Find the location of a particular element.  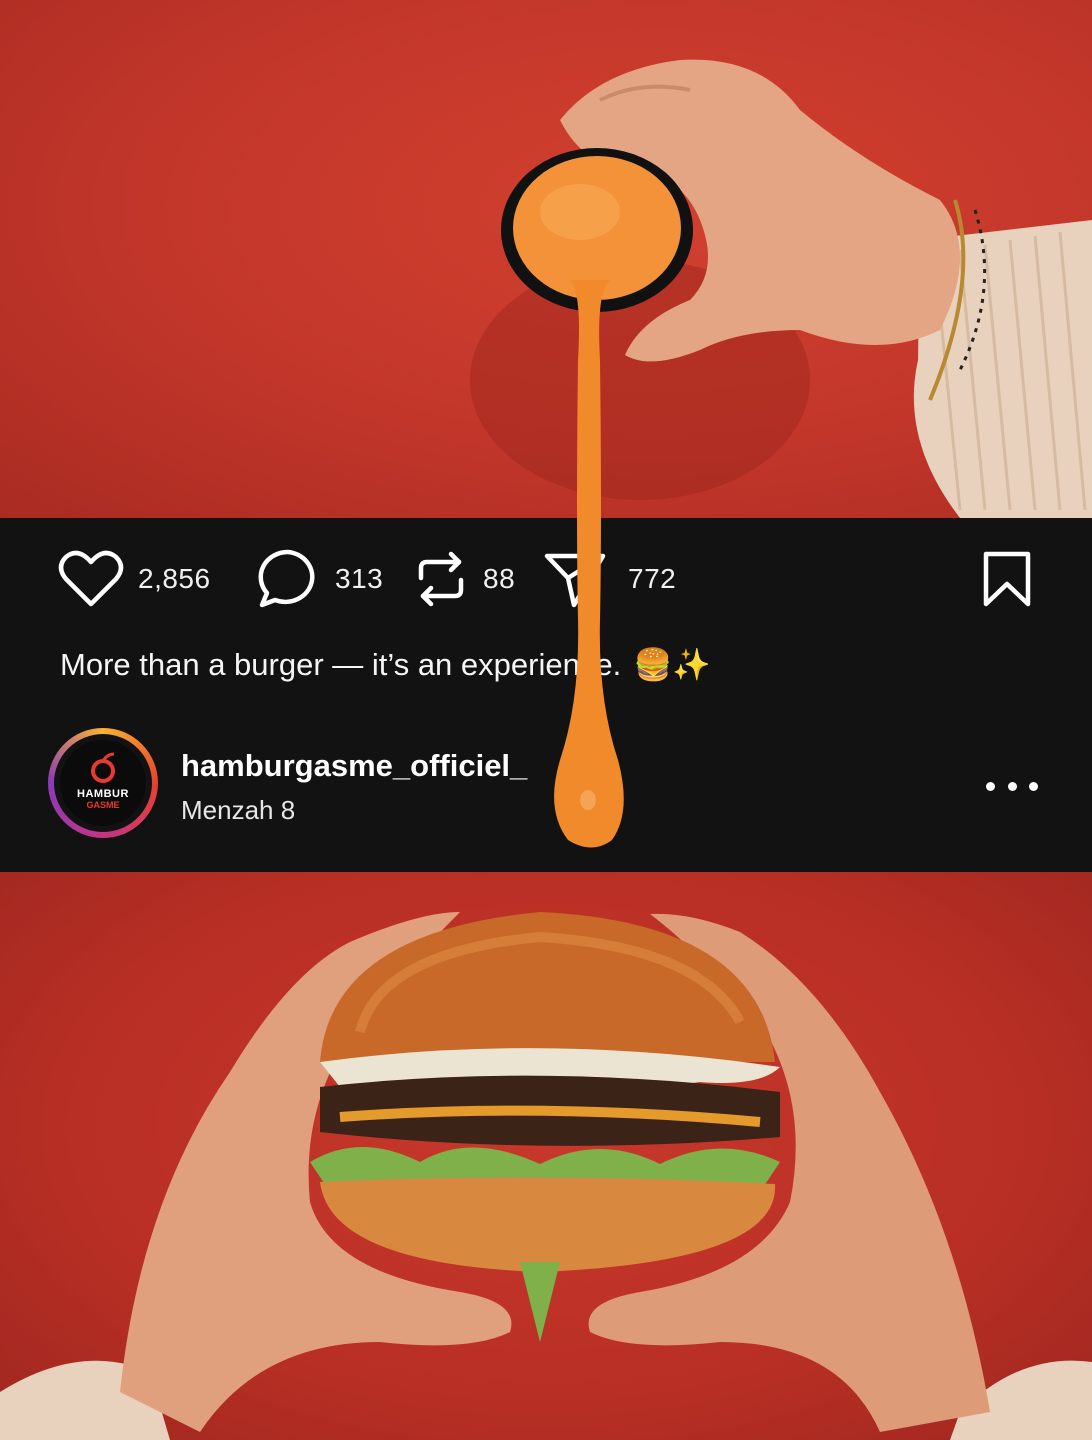

like-count: 2,856 is located at coordinates (174, 578).